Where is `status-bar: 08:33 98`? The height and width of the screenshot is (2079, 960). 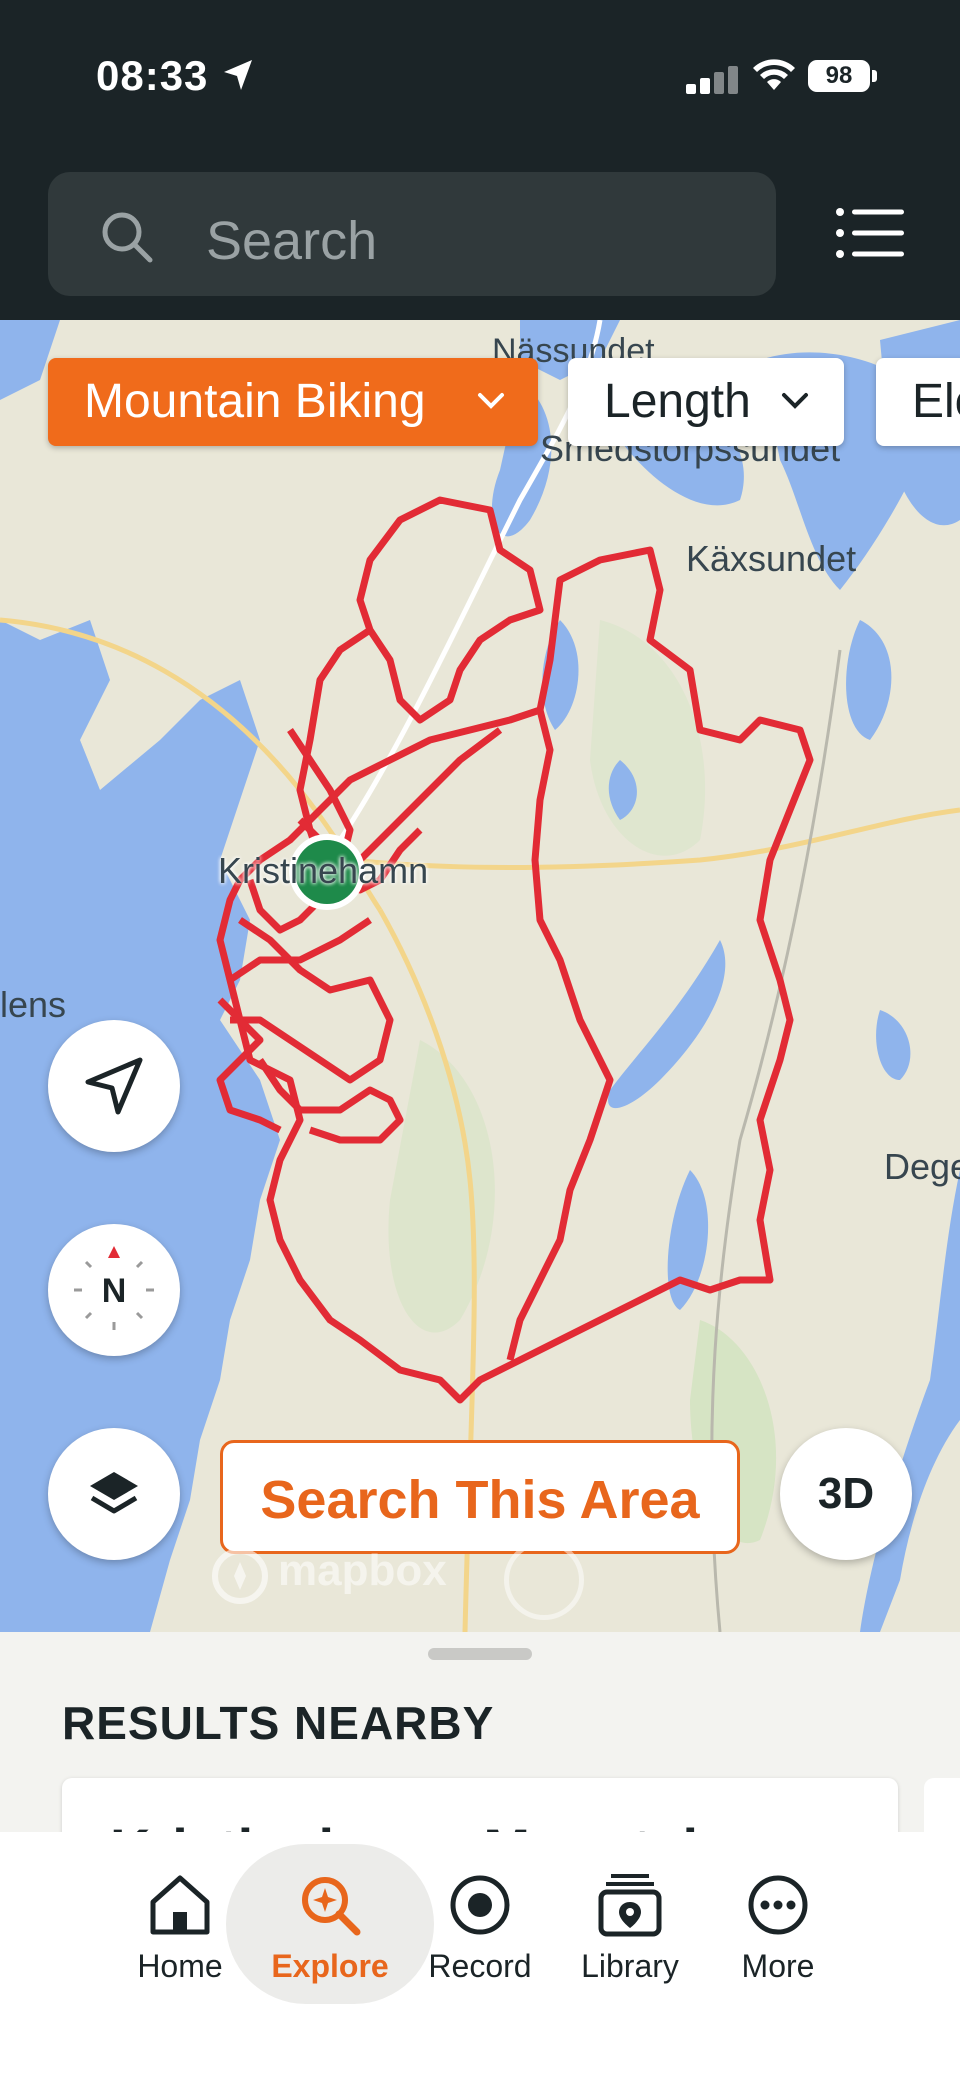
status-bar: 08:33 98 is located at coordinates (480, 80).